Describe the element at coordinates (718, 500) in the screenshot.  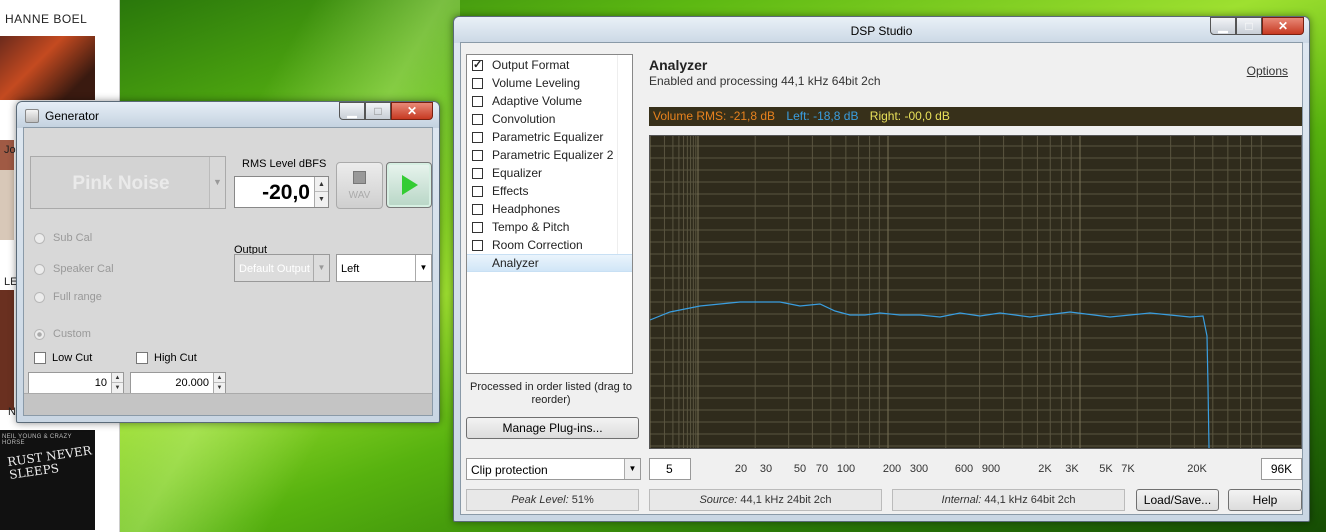
I see `source-label: Source:` at that location.